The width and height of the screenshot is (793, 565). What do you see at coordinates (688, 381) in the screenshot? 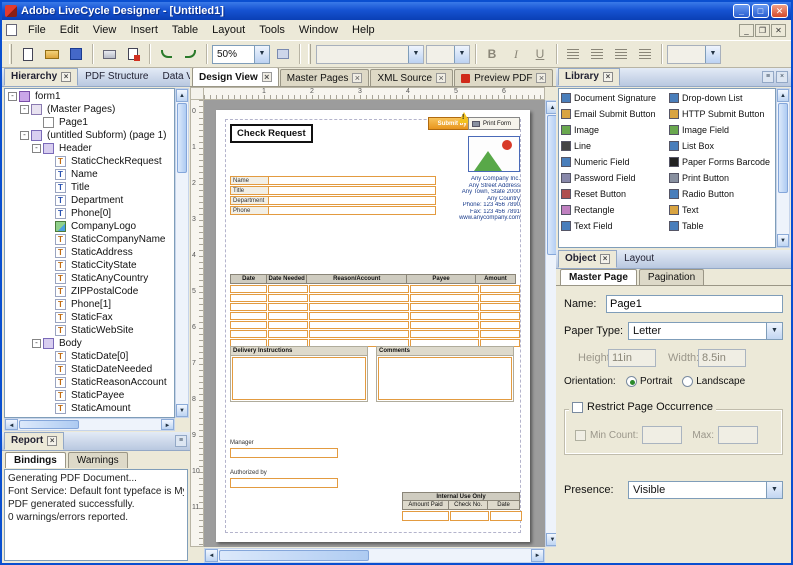
I see `landscape-radio` at bounding box center [688, 381].